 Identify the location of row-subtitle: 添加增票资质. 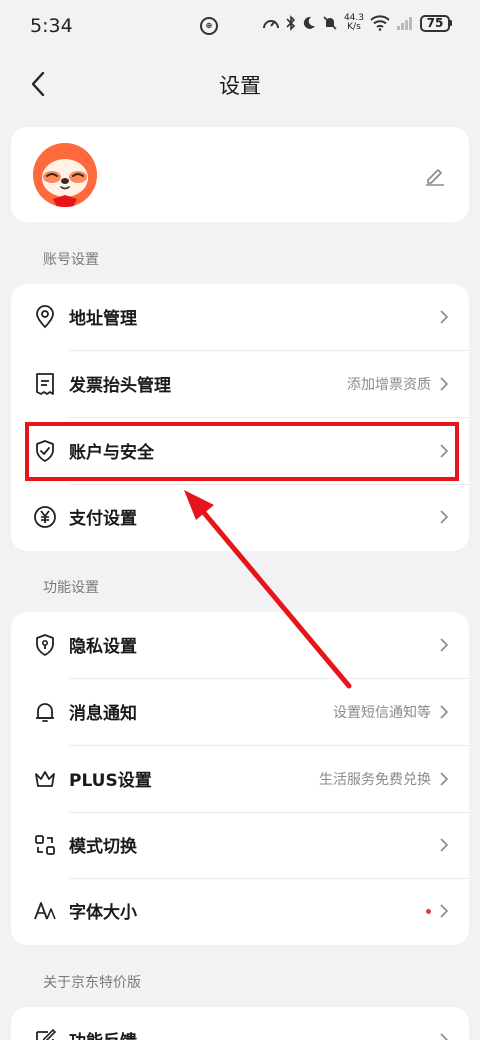
(389, 385).